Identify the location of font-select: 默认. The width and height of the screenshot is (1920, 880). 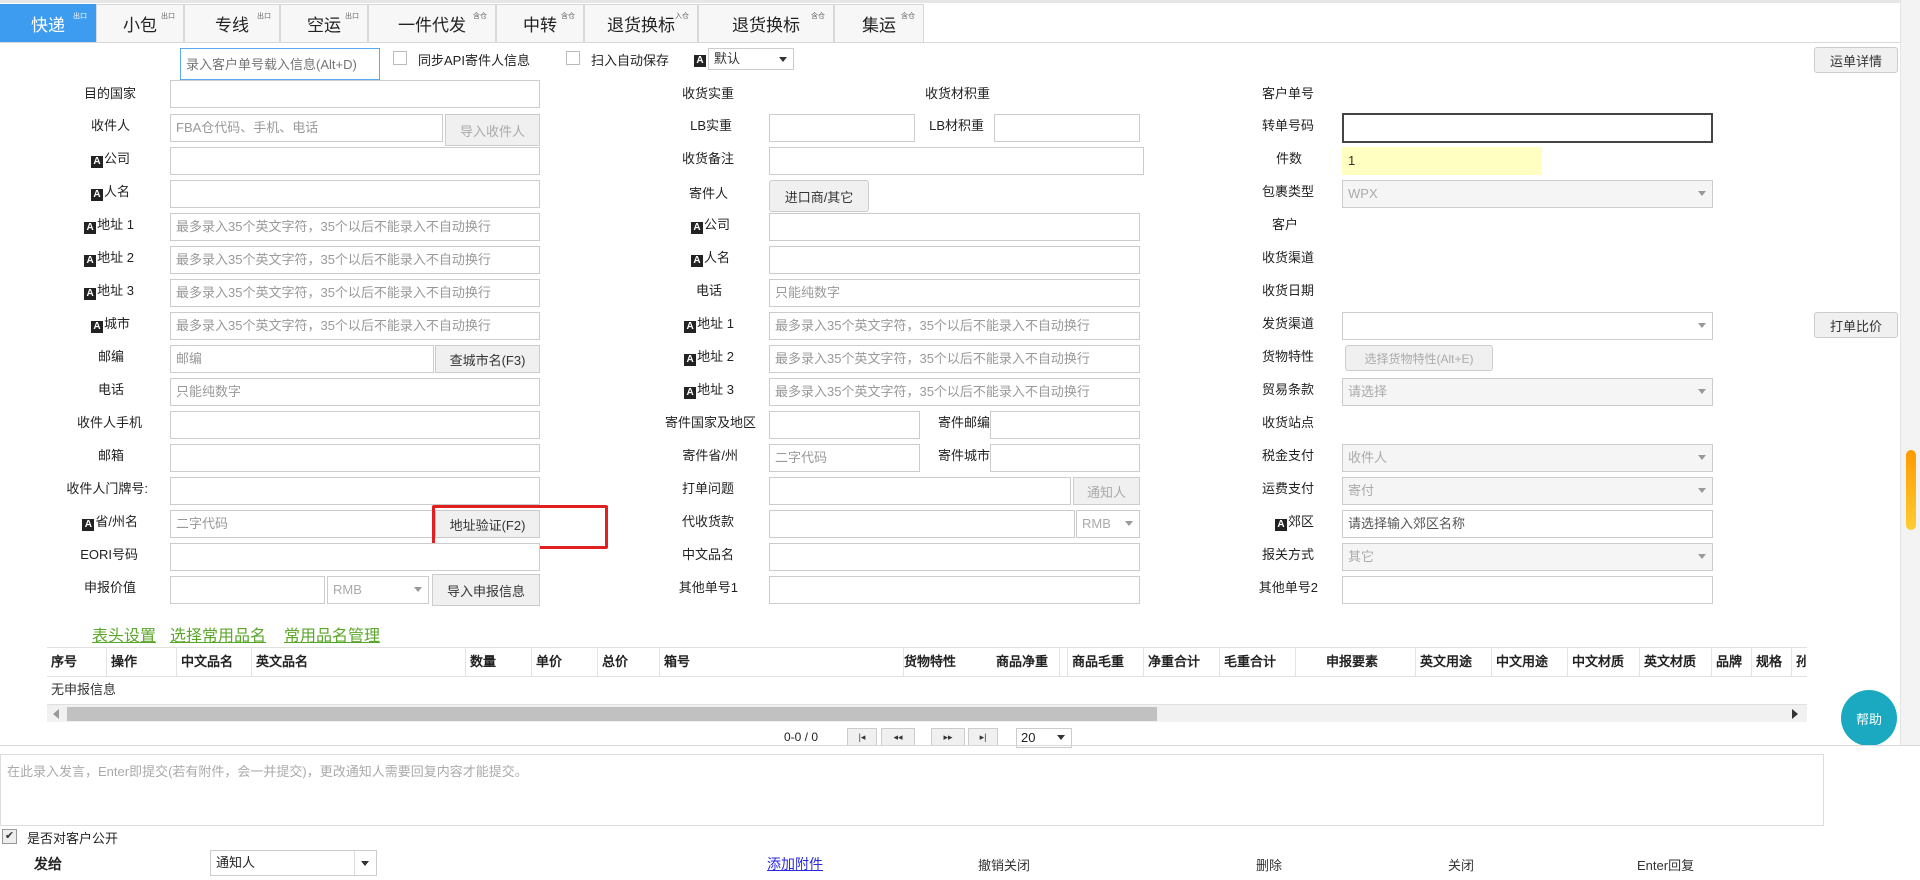
(751, 59).